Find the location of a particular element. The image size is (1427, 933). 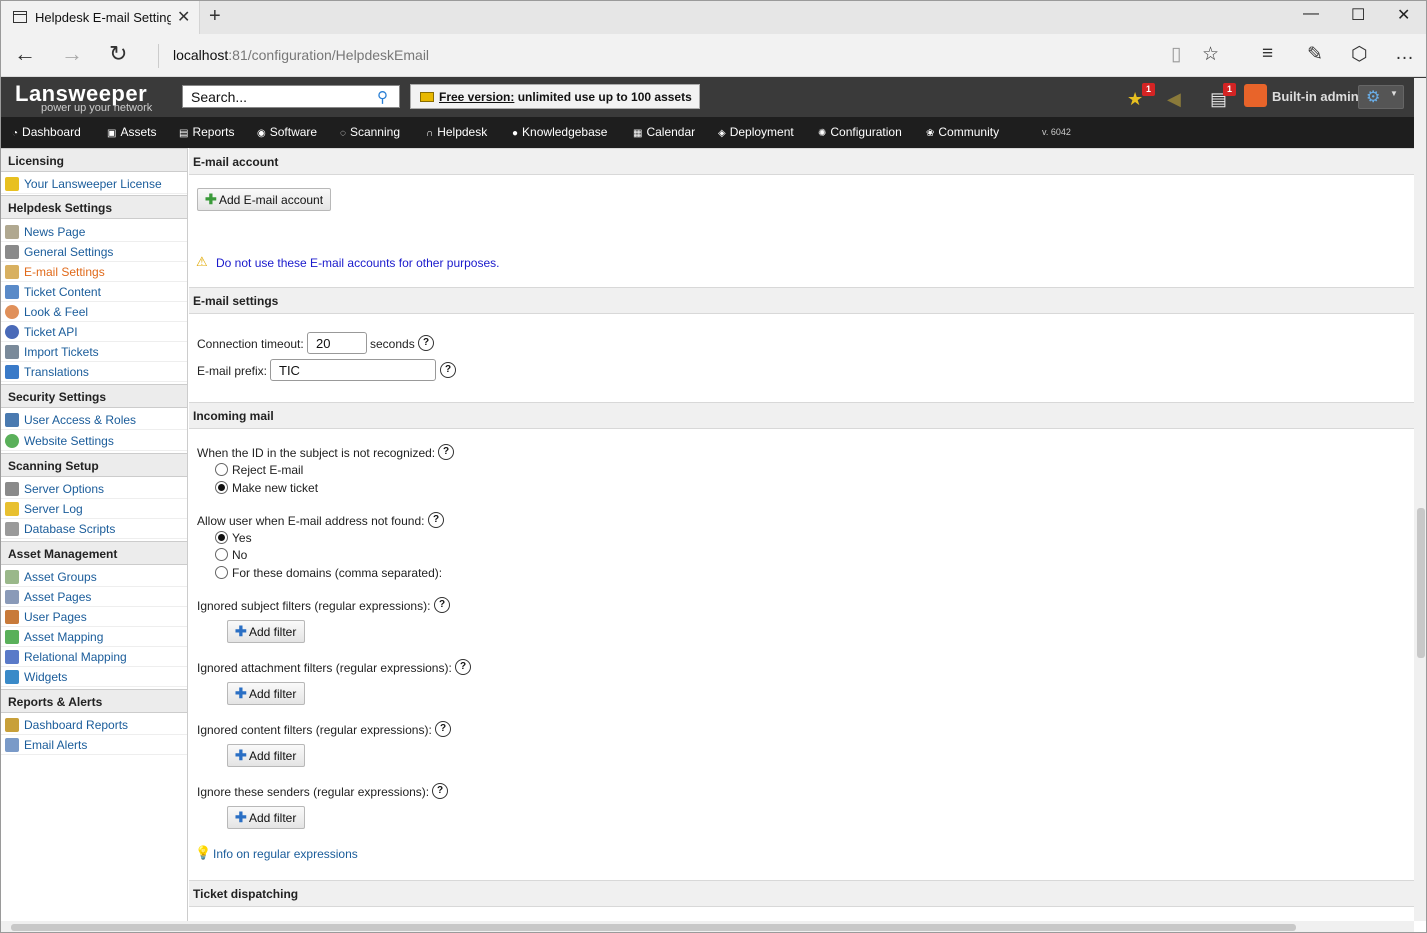

vertical-scrollbar is located at coordinates (1420, 499).